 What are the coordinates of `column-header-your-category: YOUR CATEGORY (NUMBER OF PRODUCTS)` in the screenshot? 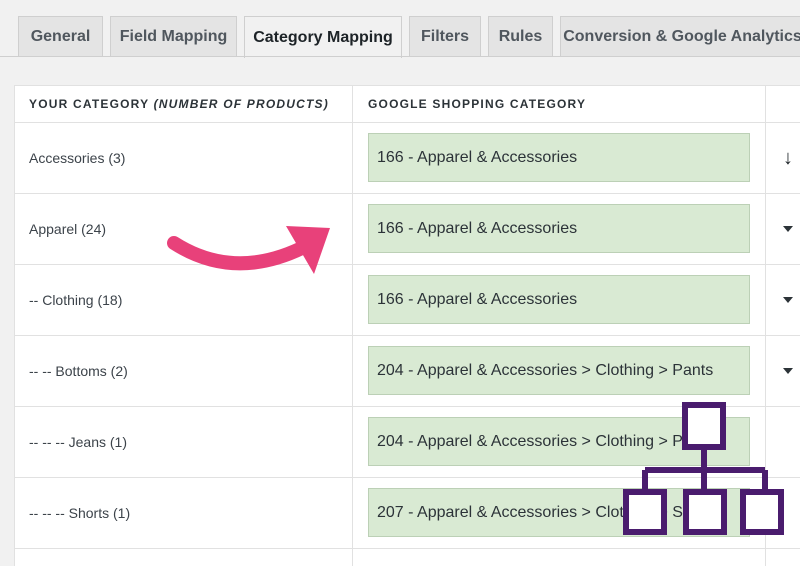 It's located at (179, 104).